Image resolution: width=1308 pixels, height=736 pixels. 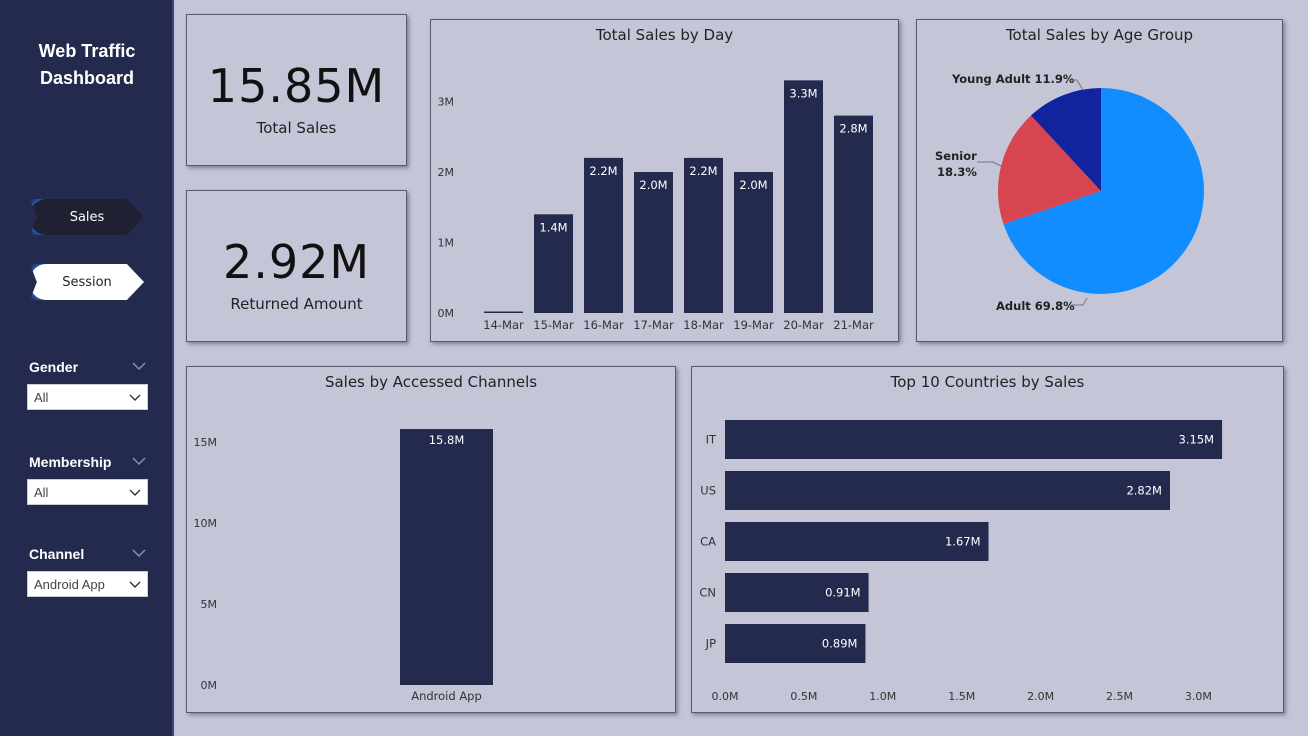 What do you see at coordinates (708, 542) in the screenshot?
I see `y-tick-label: CA` at bounding box center [708, 542].